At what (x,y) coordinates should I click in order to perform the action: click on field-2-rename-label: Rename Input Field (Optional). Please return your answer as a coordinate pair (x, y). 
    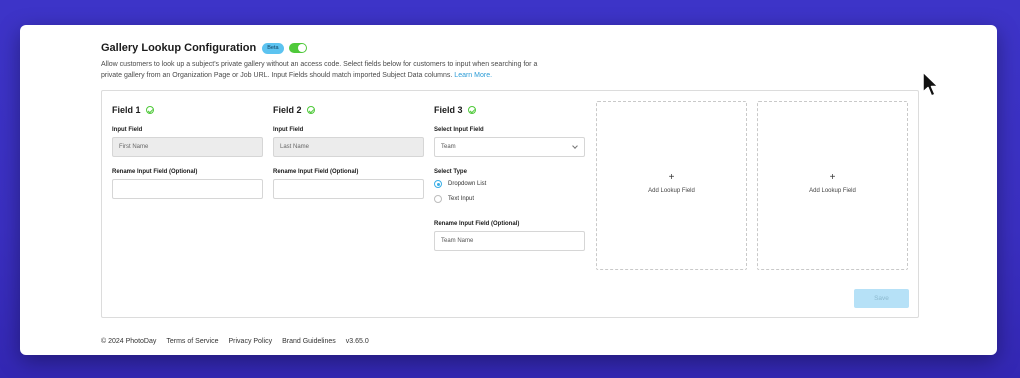
    Looking at the image, I should click on (316, 172).